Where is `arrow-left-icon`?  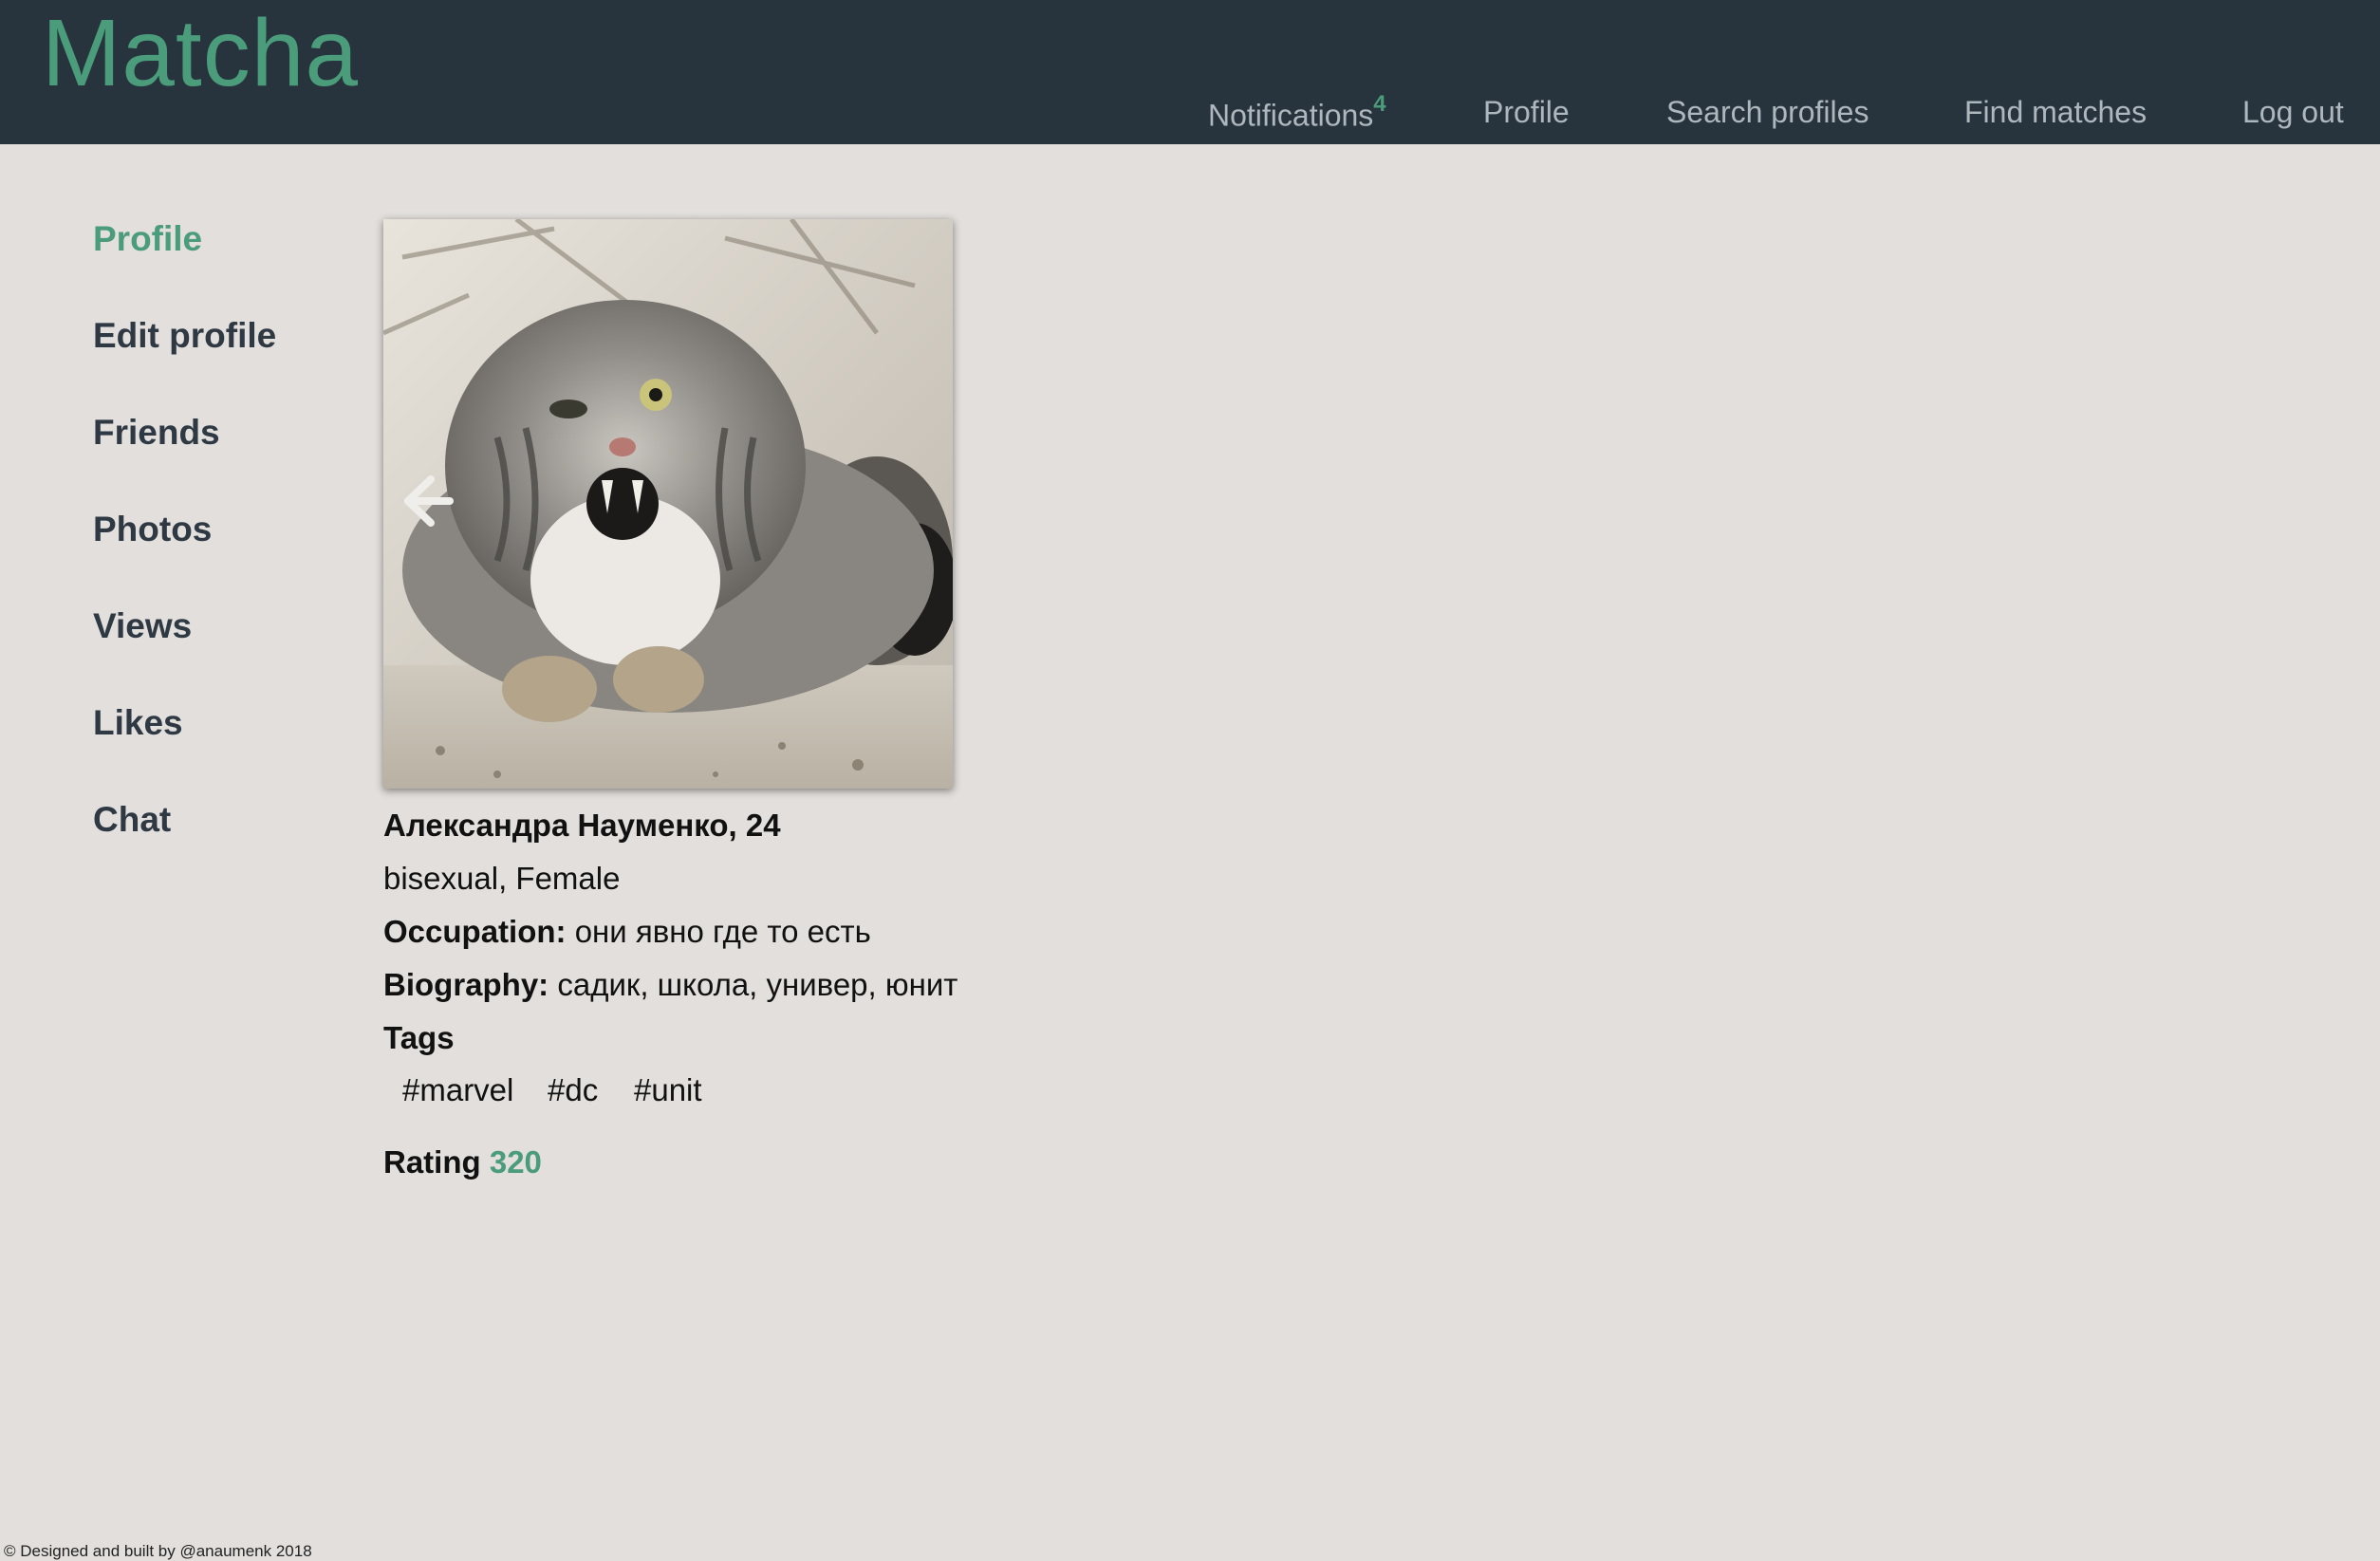 arrow-left-icon is located at coordinates (424, 501).